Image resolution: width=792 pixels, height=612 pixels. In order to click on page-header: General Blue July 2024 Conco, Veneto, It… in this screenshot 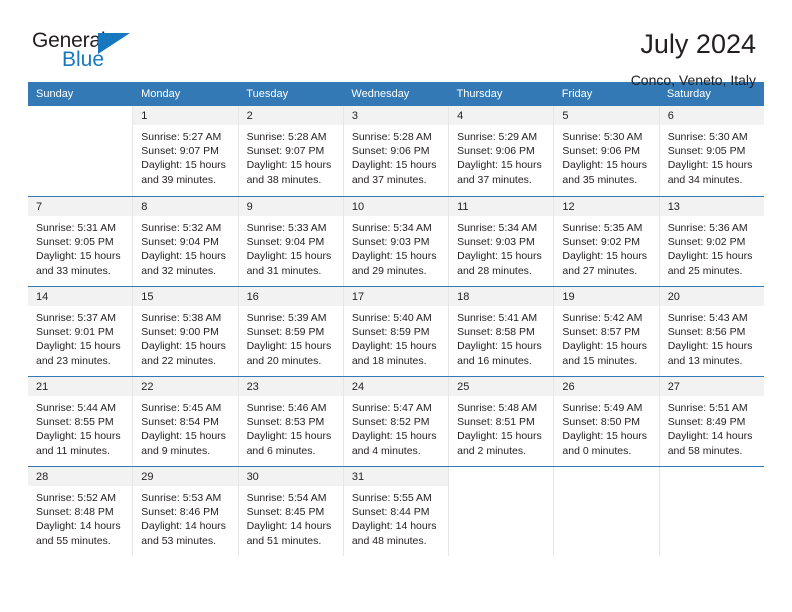, I will do `click(396, 43)`.